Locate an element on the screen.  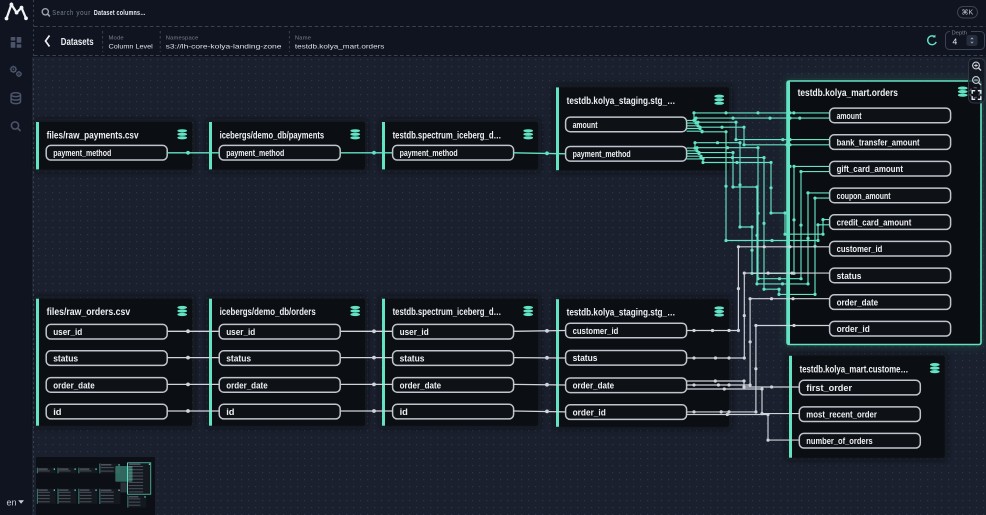
svg-text: Mode is located at coordinates (116, 39).